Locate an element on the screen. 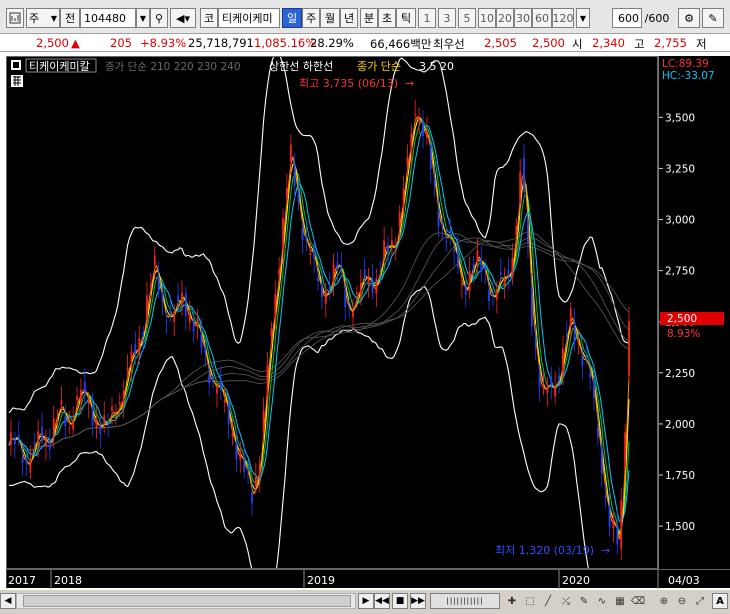 The height and width of the screenshot is (614, 730). scroll-thumb is located at coordinates (187, 601).